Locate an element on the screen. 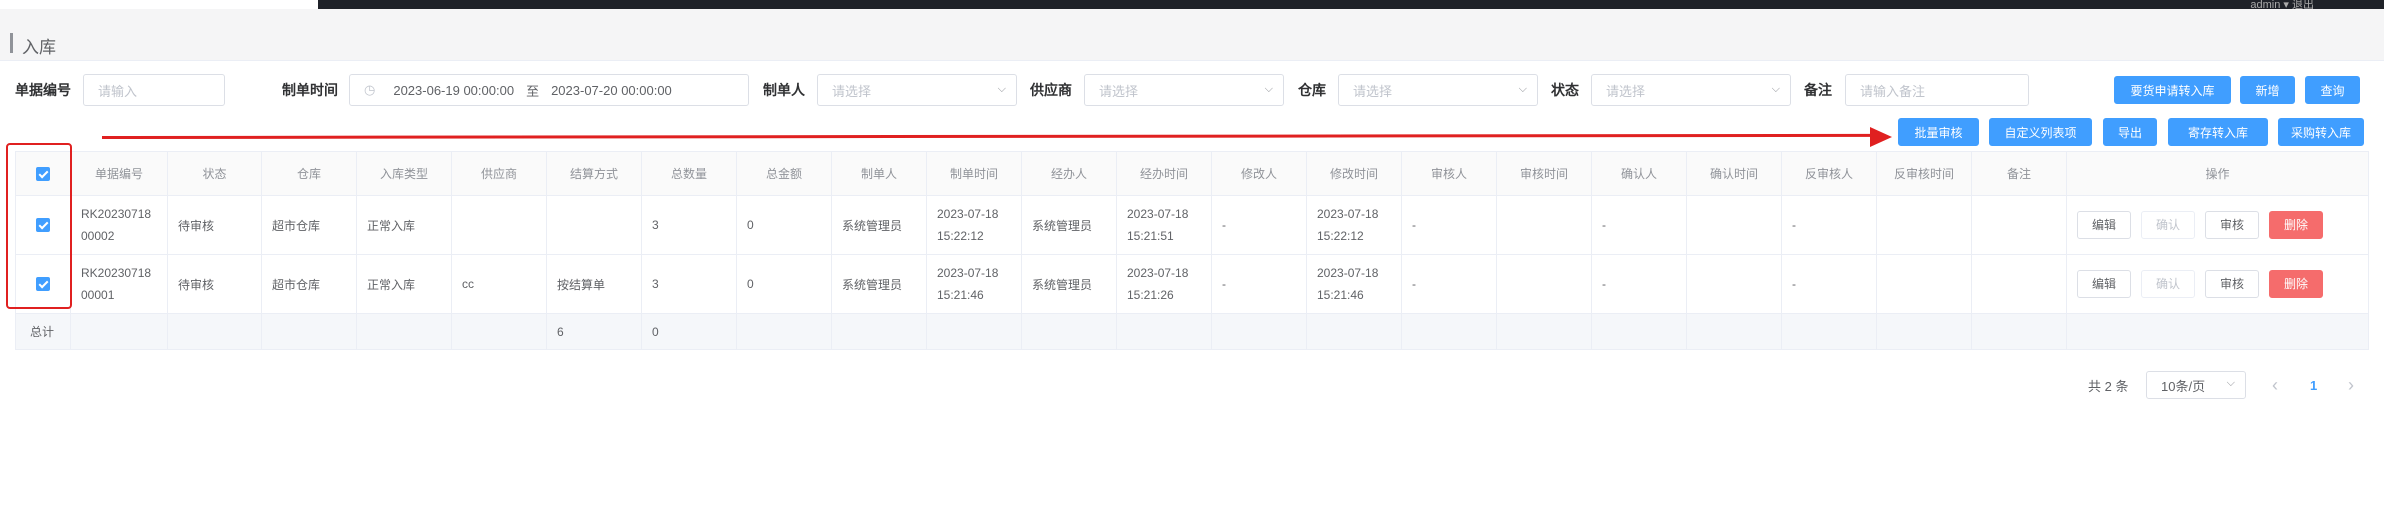 The height and width of the screenshot is (509, 2384). cell-modify-time: 2023-07-18 15:22:12 is located at coordinates (1354, 225).